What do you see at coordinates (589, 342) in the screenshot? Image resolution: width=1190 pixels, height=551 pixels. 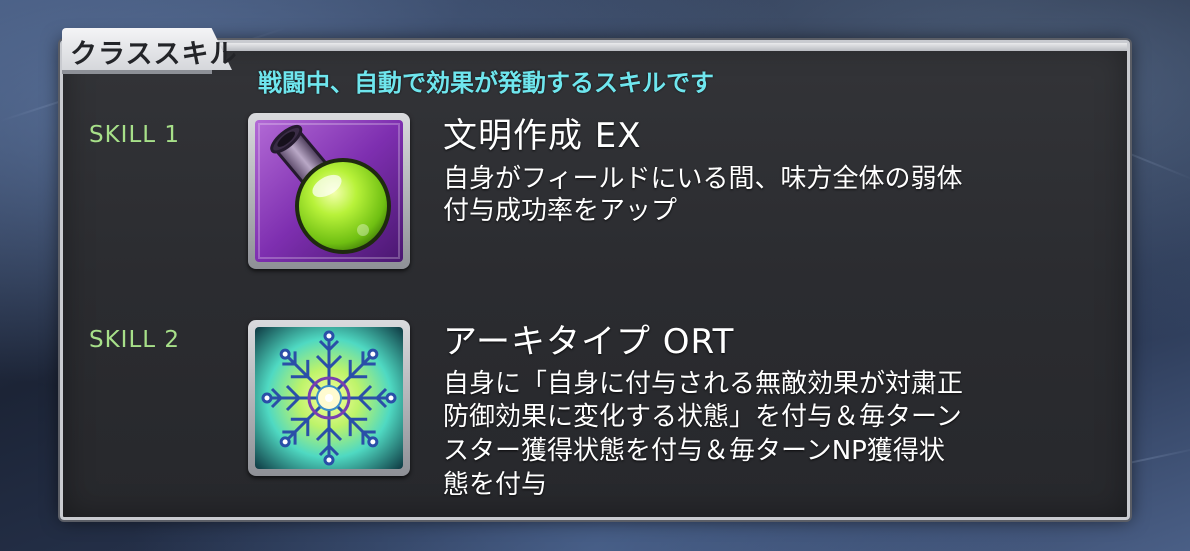 I see `skill-2-name: アーキタイプ ORT` at bounding box center [589, 342].